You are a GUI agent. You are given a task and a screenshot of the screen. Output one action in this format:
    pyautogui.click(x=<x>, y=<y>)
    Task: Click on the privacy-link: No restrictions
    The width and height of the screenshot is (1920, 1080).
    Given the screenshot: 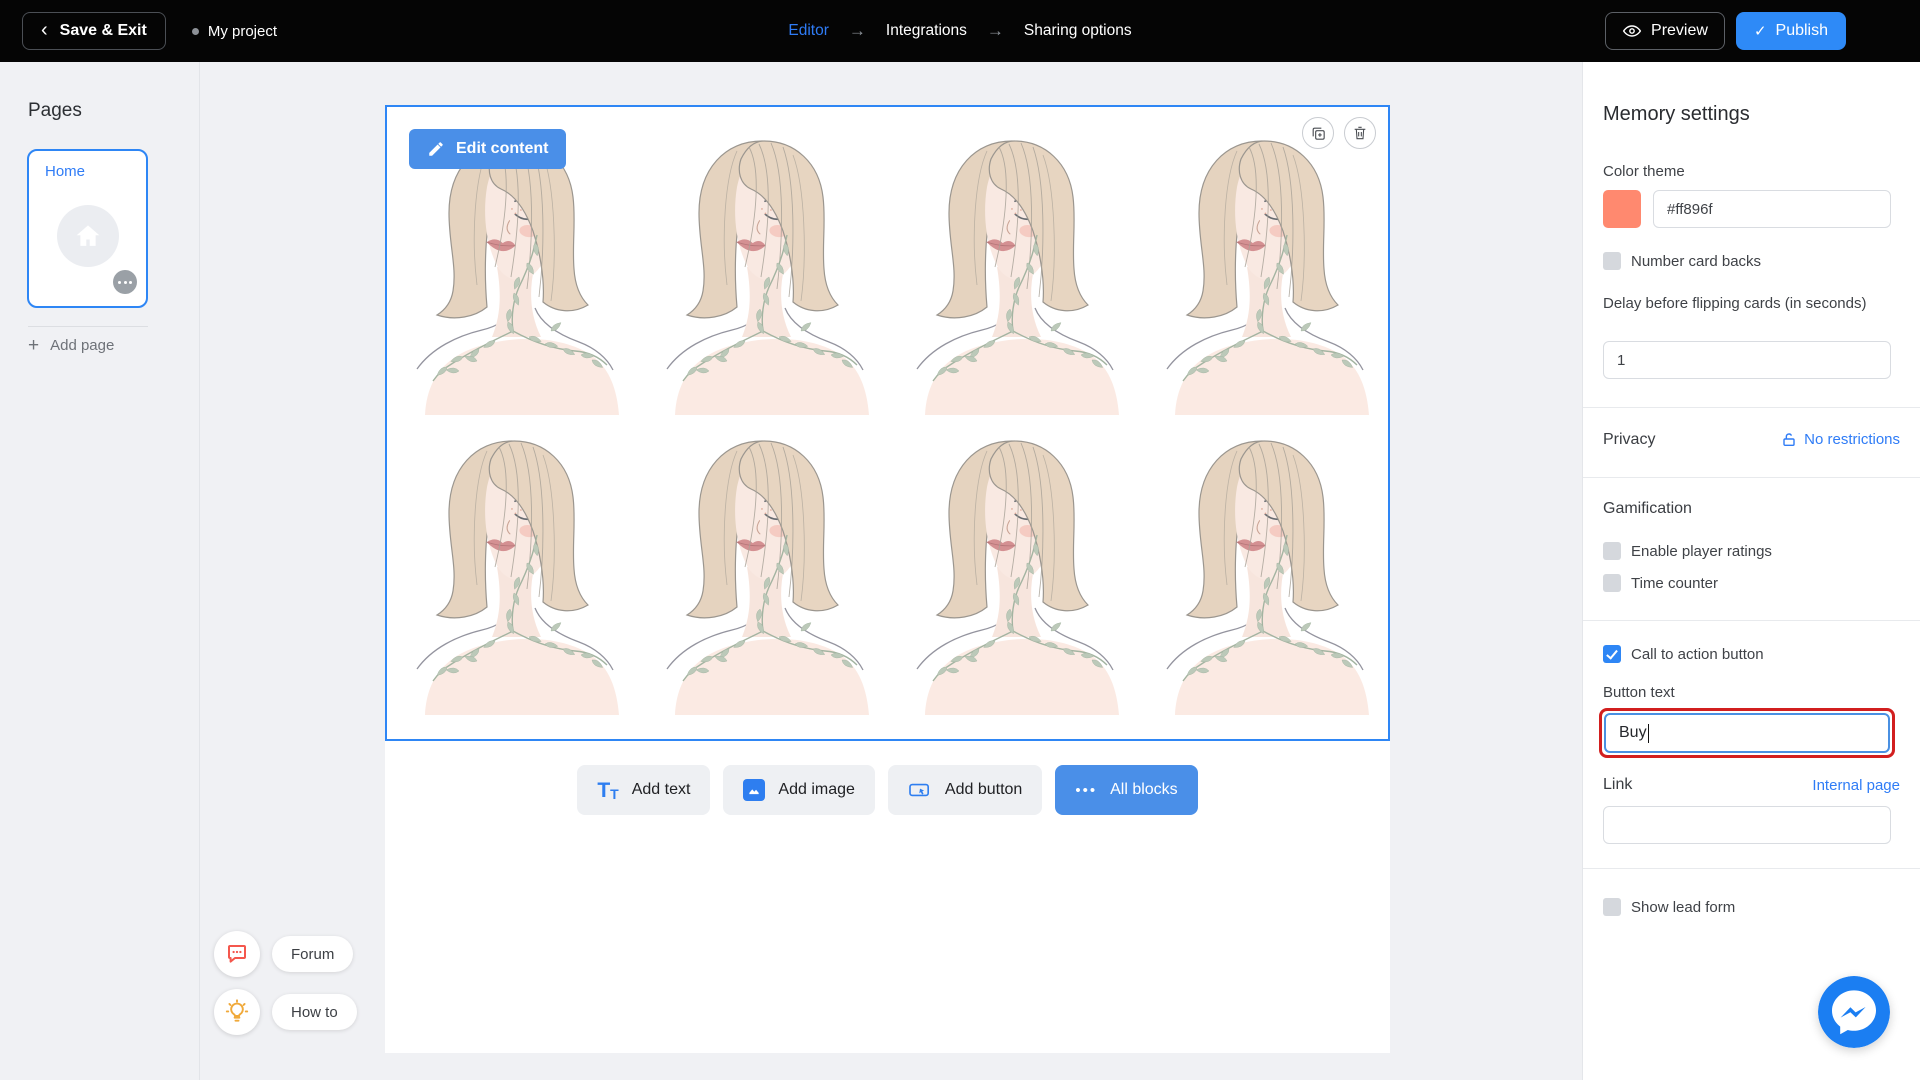 What is the action you would take?
    pyautogui.click(x=1840, y=439)
    